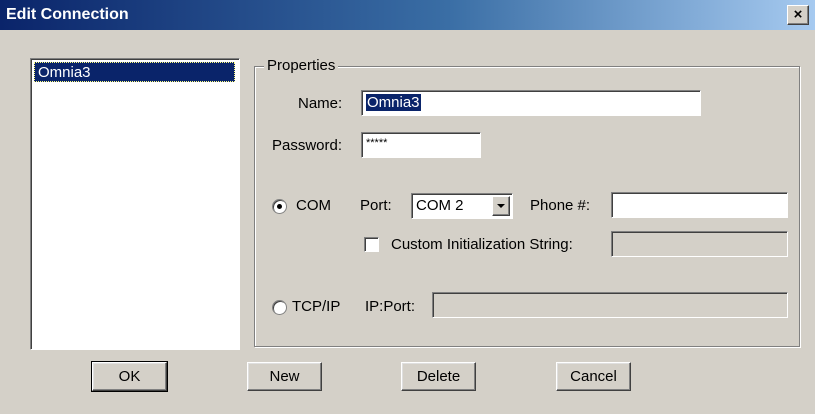 The width and height of the screenshot is (815, 414). Describe the element at coordinates (390, 306) in the screenshot. I see `ipport-label: IP:Port:` at that location.